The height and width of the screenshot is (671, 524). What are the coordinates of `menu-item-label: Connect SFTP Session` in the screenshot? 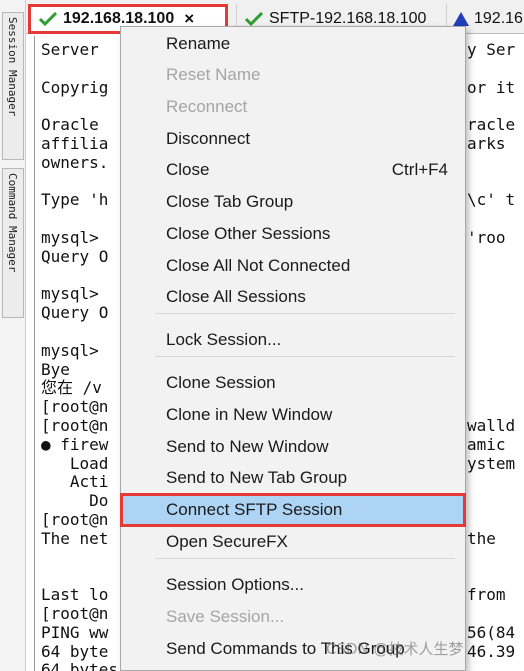 It's located at (254, 509).